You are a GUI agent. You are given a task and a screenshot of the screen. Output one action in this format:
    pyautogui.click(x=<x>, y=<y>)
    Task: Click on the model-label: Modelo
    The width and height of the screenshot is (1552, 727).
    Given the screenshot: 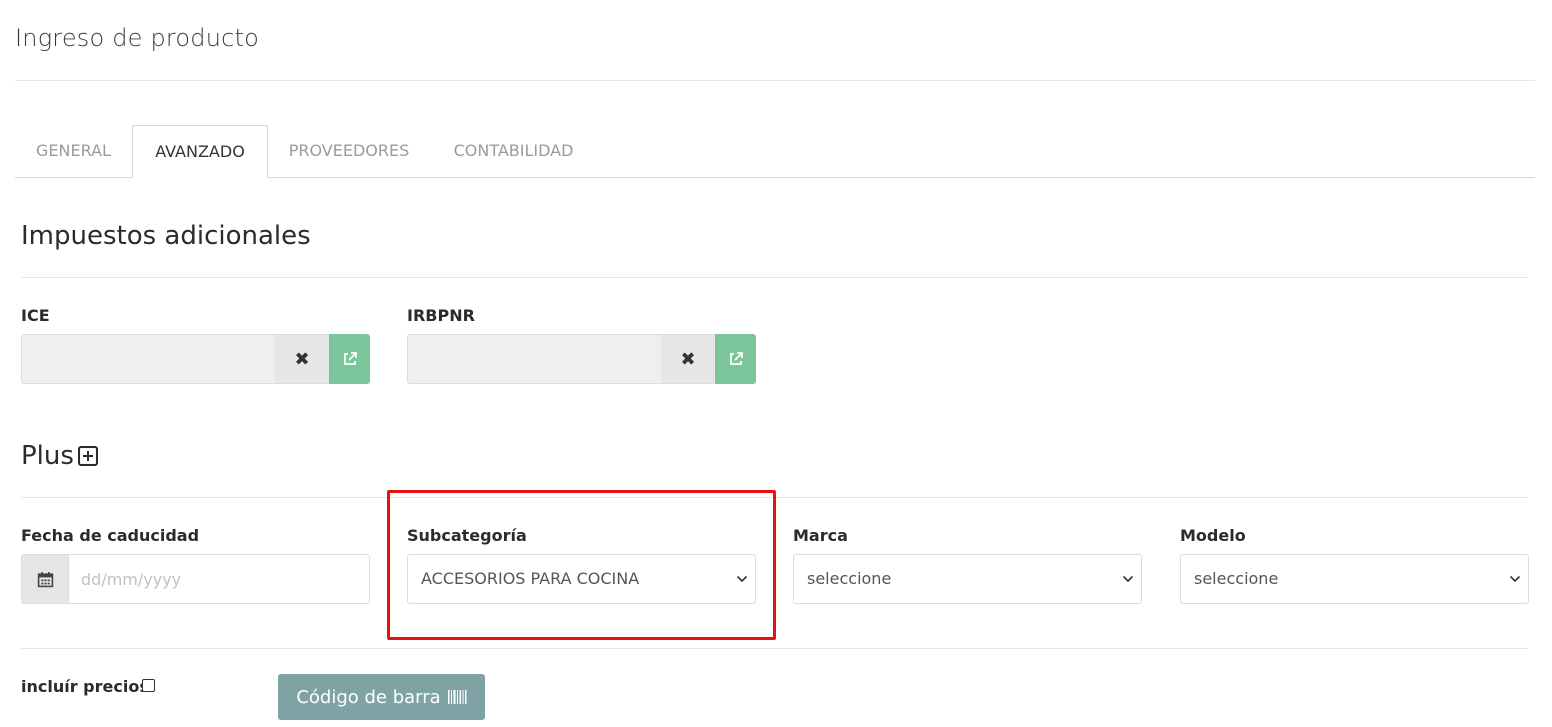 What is the action you would take?
    pyautogui.click(x=1213, y=535)
    